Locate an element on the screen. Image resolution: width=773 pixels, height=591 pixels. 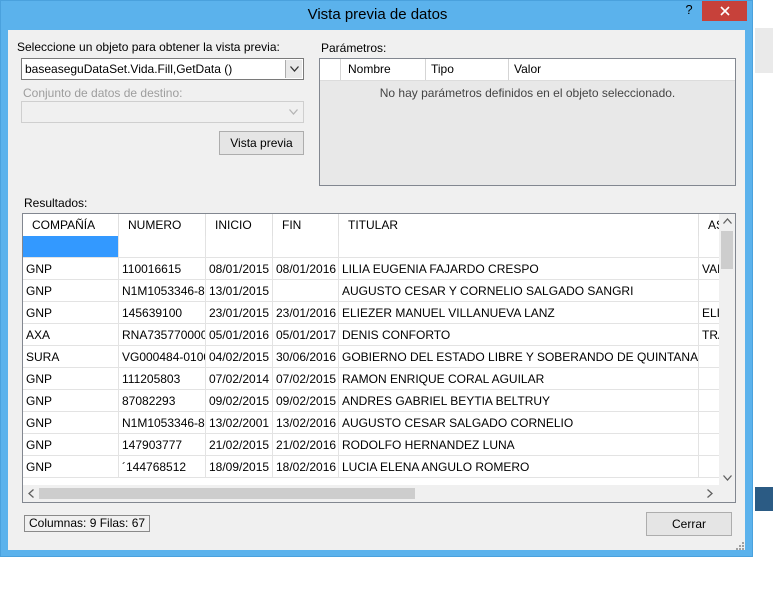
cell-titular: LUCIA ELENA ANGULO ROMERO is located at coordinates (519, 467).